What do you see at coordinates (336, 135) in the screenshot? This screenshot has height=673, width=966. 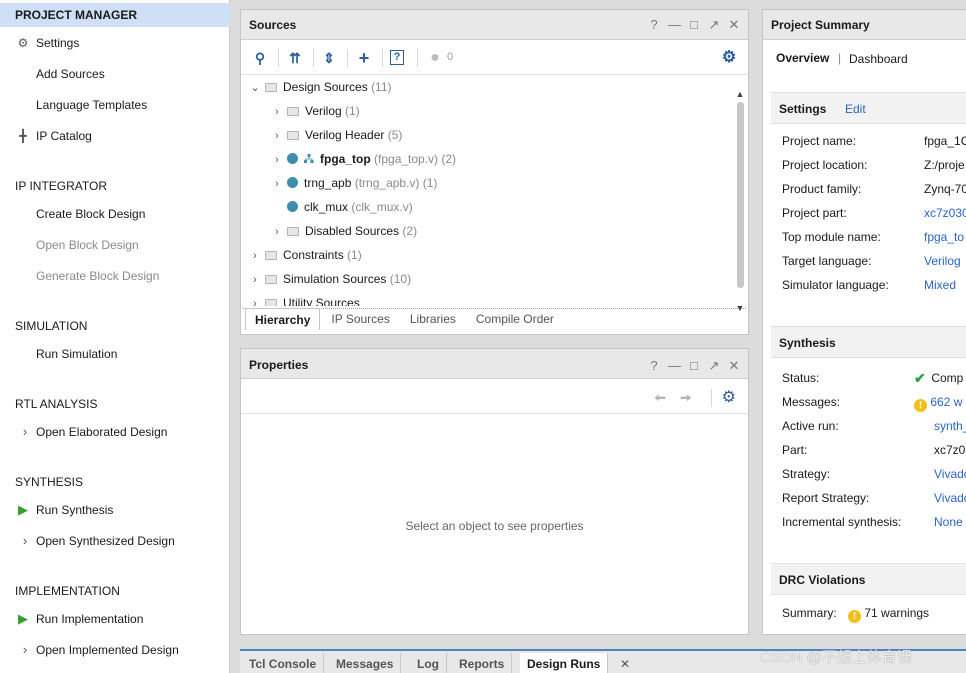 I see `tree-verilog-header: › Verilog Header (5)` at bounding box center [336, 135].